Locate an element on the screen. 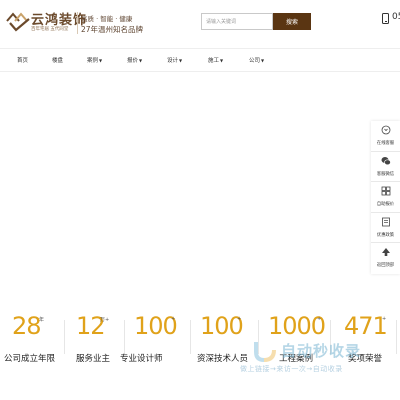 This screenshot has width=400, height=400. side-item-back-to-top: 返回顶部 is located at coordinates (385, 258).